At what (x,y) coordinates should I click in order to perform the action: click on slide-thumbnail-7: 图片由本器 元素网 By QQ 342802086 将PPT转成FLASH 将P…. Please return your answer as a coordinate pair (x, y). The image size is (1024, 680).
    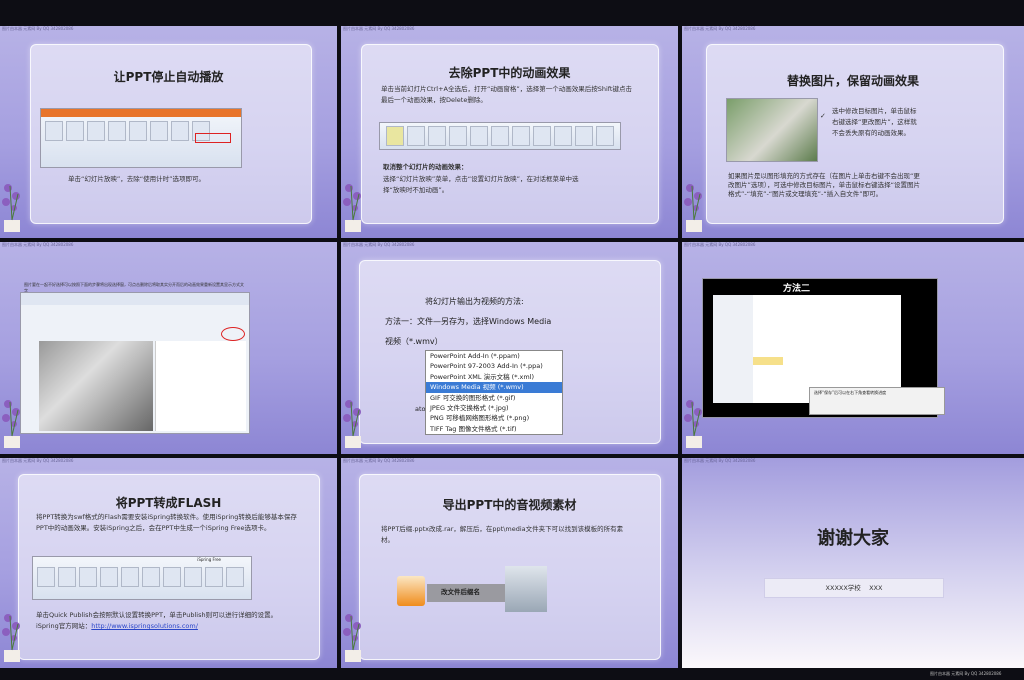
    Looking at the image, I should click on (168, 563).